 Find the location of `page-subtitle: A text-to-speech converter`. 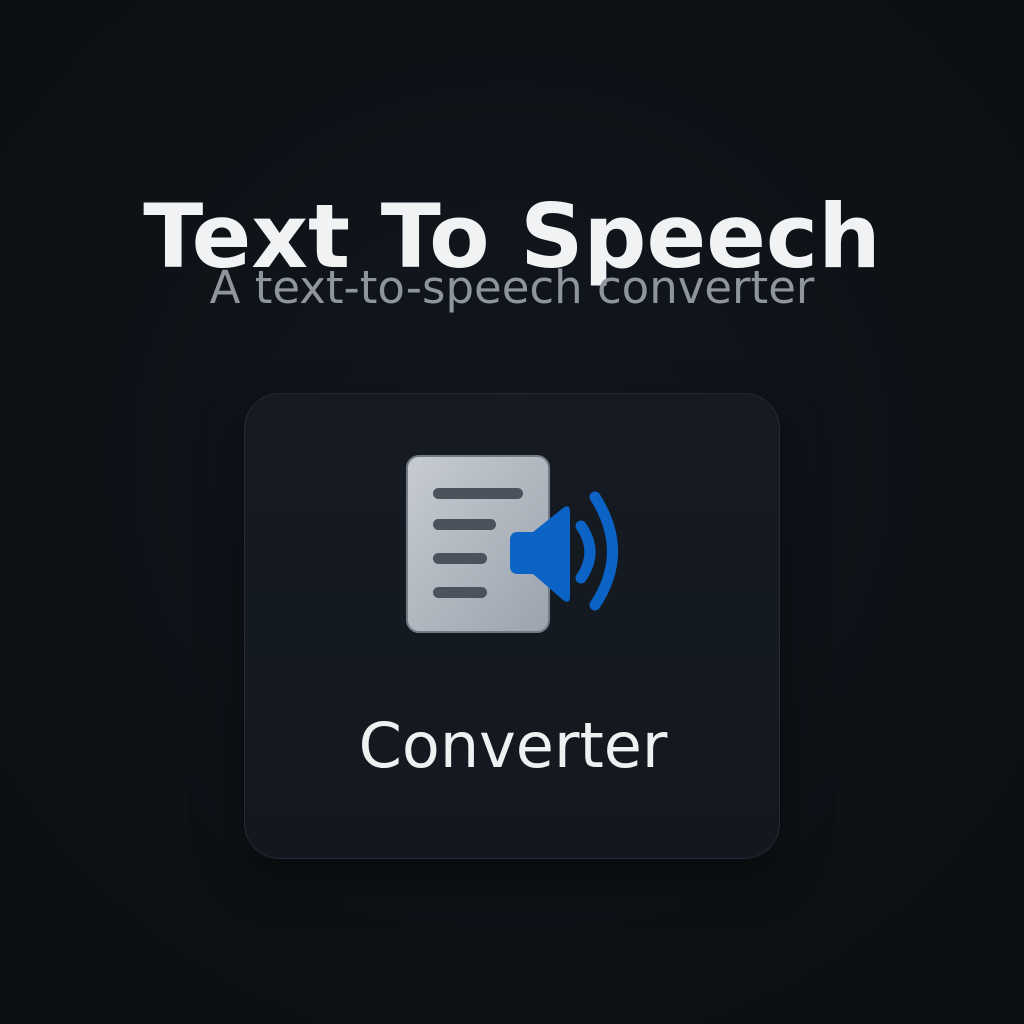

page-subtitle: A text-to-speech converter is located at coordinates (512, 287).